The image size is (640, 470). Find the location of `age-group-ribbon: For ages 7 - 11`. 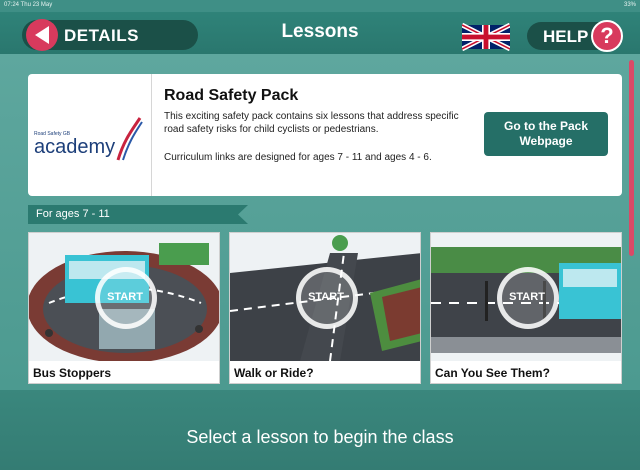

age-group-ribbon: For ages 7 - 11 is located at coordinates (138, 214).